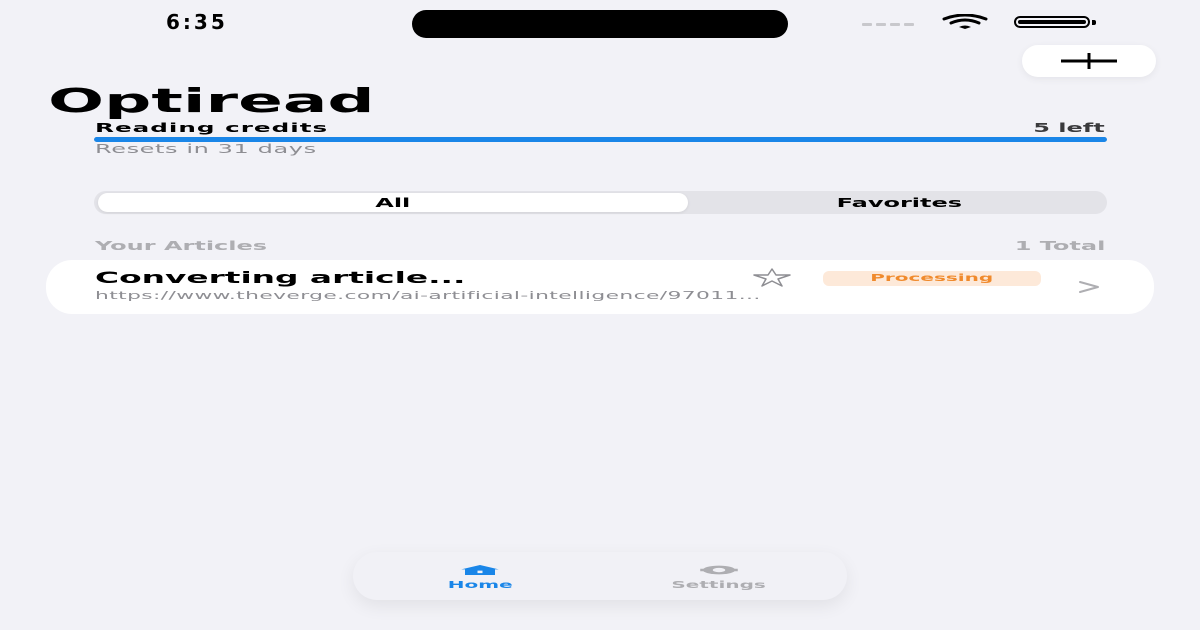 Image resolution: width=1200 pixels, height=630 pixels. I want to click on credits-reset-text: Resets in 31 days, so click(206, 149).